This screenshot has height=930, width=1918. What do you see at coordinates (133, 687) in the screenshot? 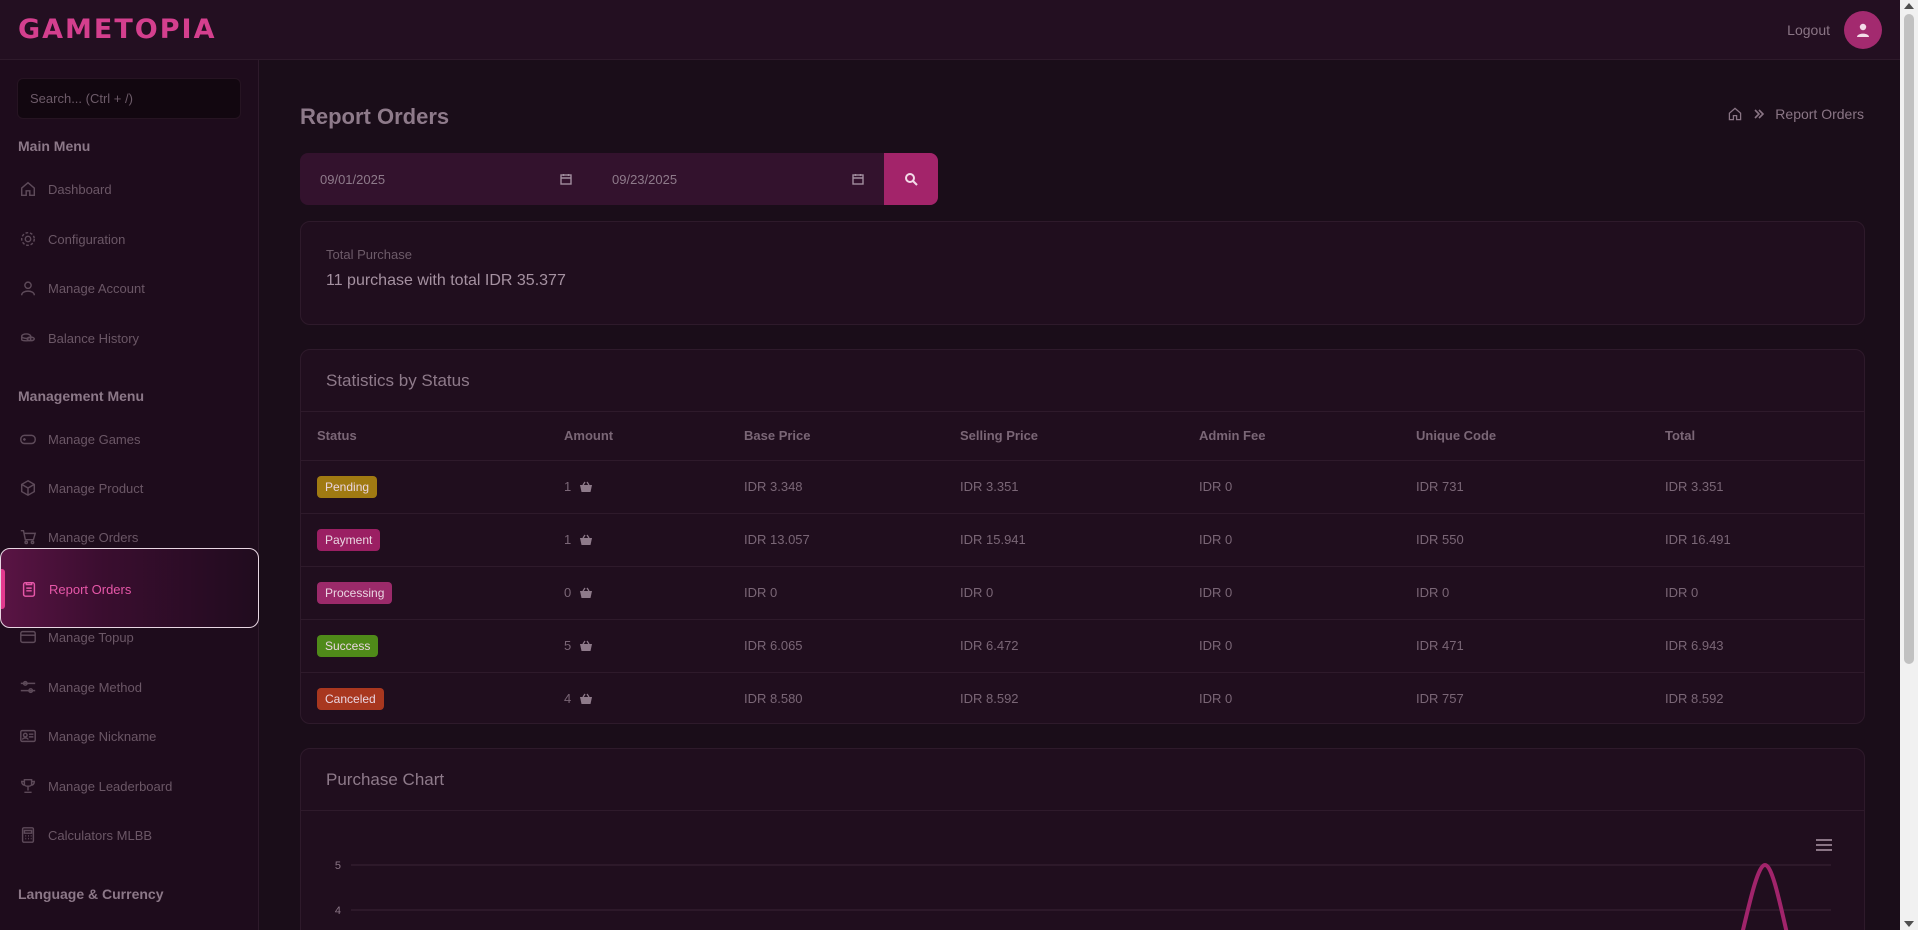
I see `sidebar-item-manage-method: Manage Method` at bounding box center [133, 687].